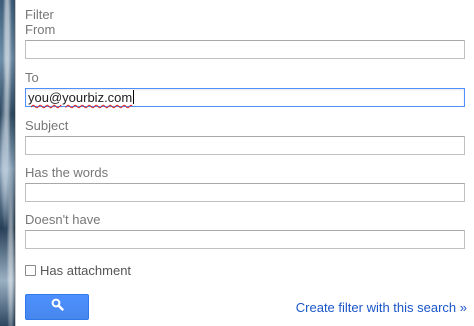 This screenshot has height=326, width=474. I want to click on has-attachment-row: Has attachment, so click(78, 270).